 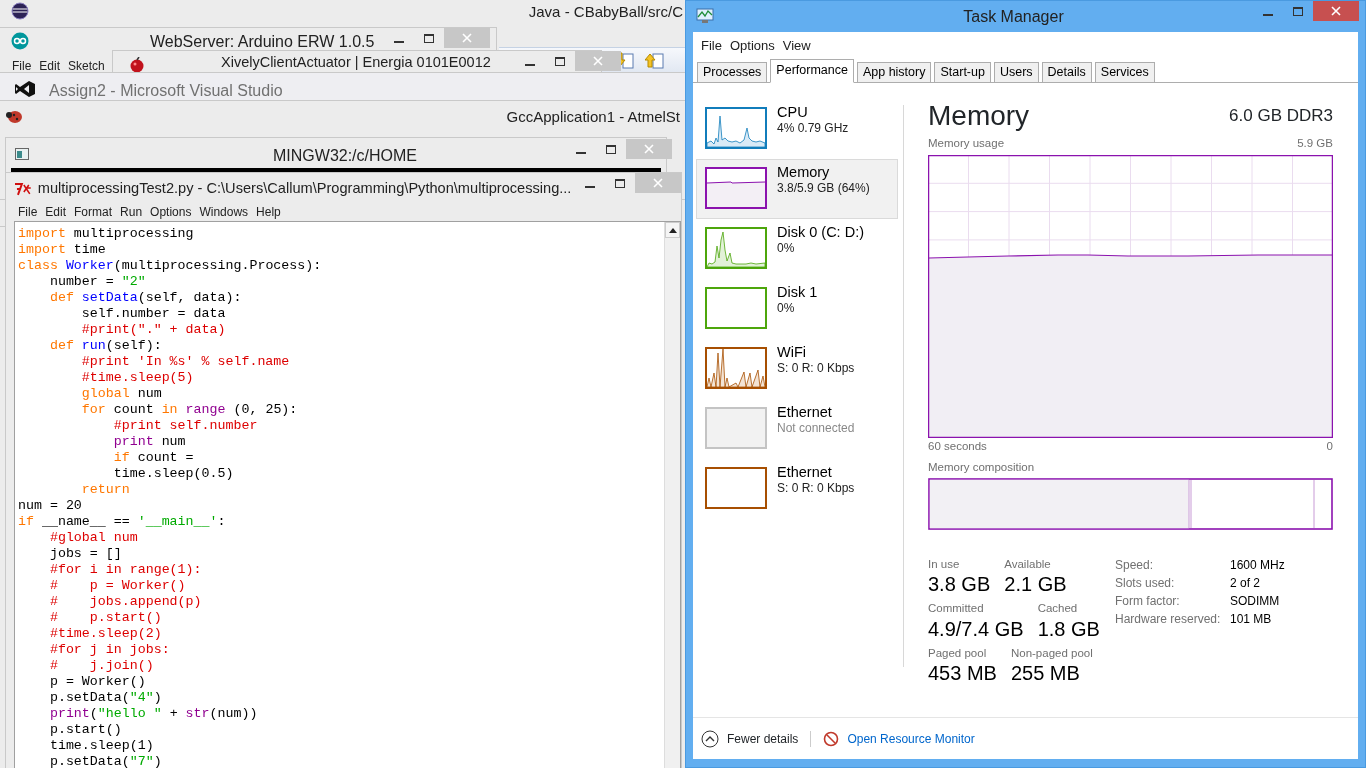 I want to click on close-button, so click(x=1336, y=11).